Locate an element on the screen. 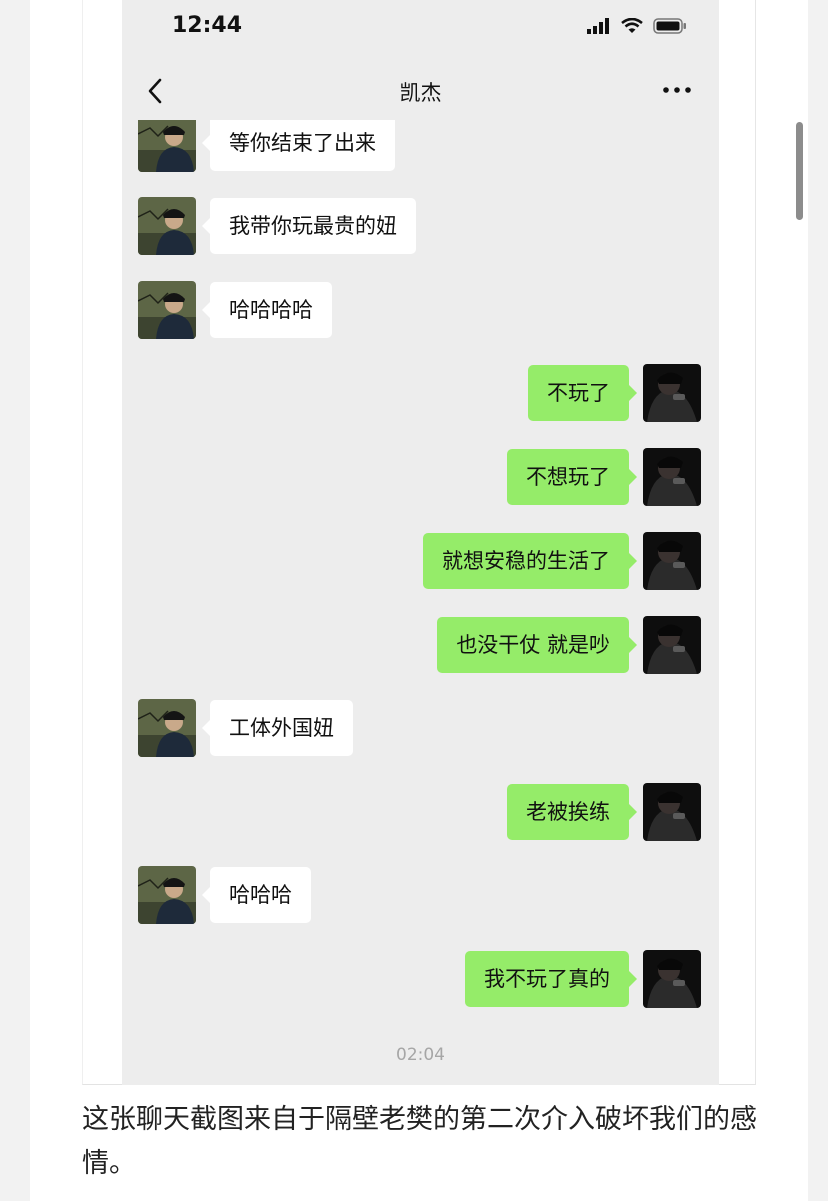  wifi-icon is located at coordinates (632, 25).